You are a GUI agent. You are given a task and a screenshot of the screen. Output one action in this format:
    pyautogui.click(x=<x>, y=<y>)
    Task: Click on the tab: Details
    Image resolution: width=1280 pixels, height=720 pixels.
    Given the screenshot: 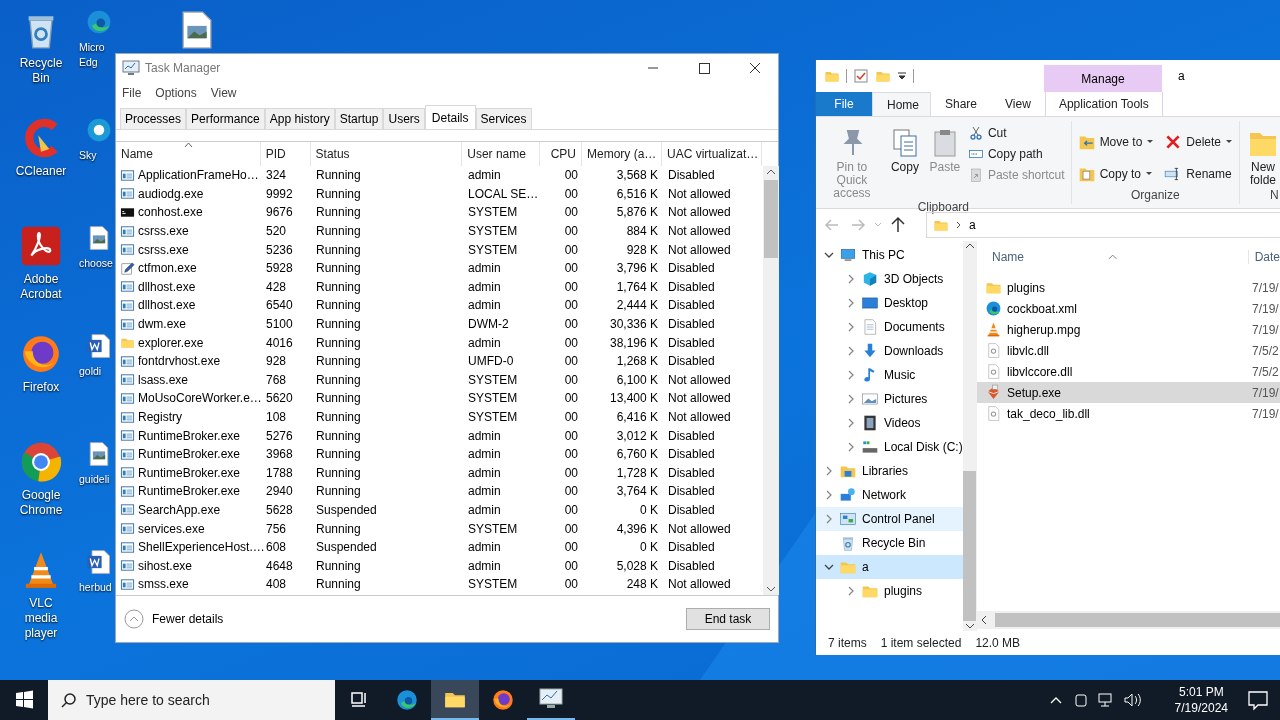 What is the action you would take?
    pyautogui.click(x=450, y=117)
    